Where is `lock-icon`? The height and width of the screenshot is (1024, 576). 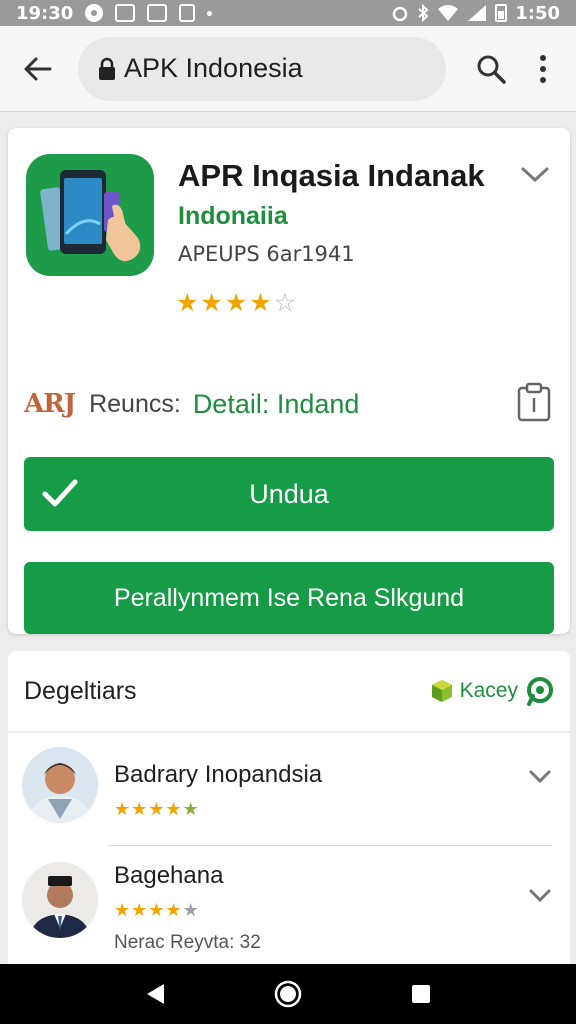
lock-icon is located at coordinates (107, 69).